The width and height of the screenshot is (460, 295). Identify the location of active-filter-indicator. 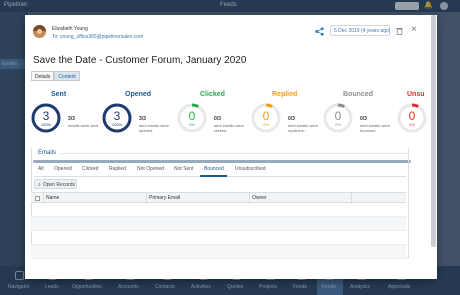
(213, 176).